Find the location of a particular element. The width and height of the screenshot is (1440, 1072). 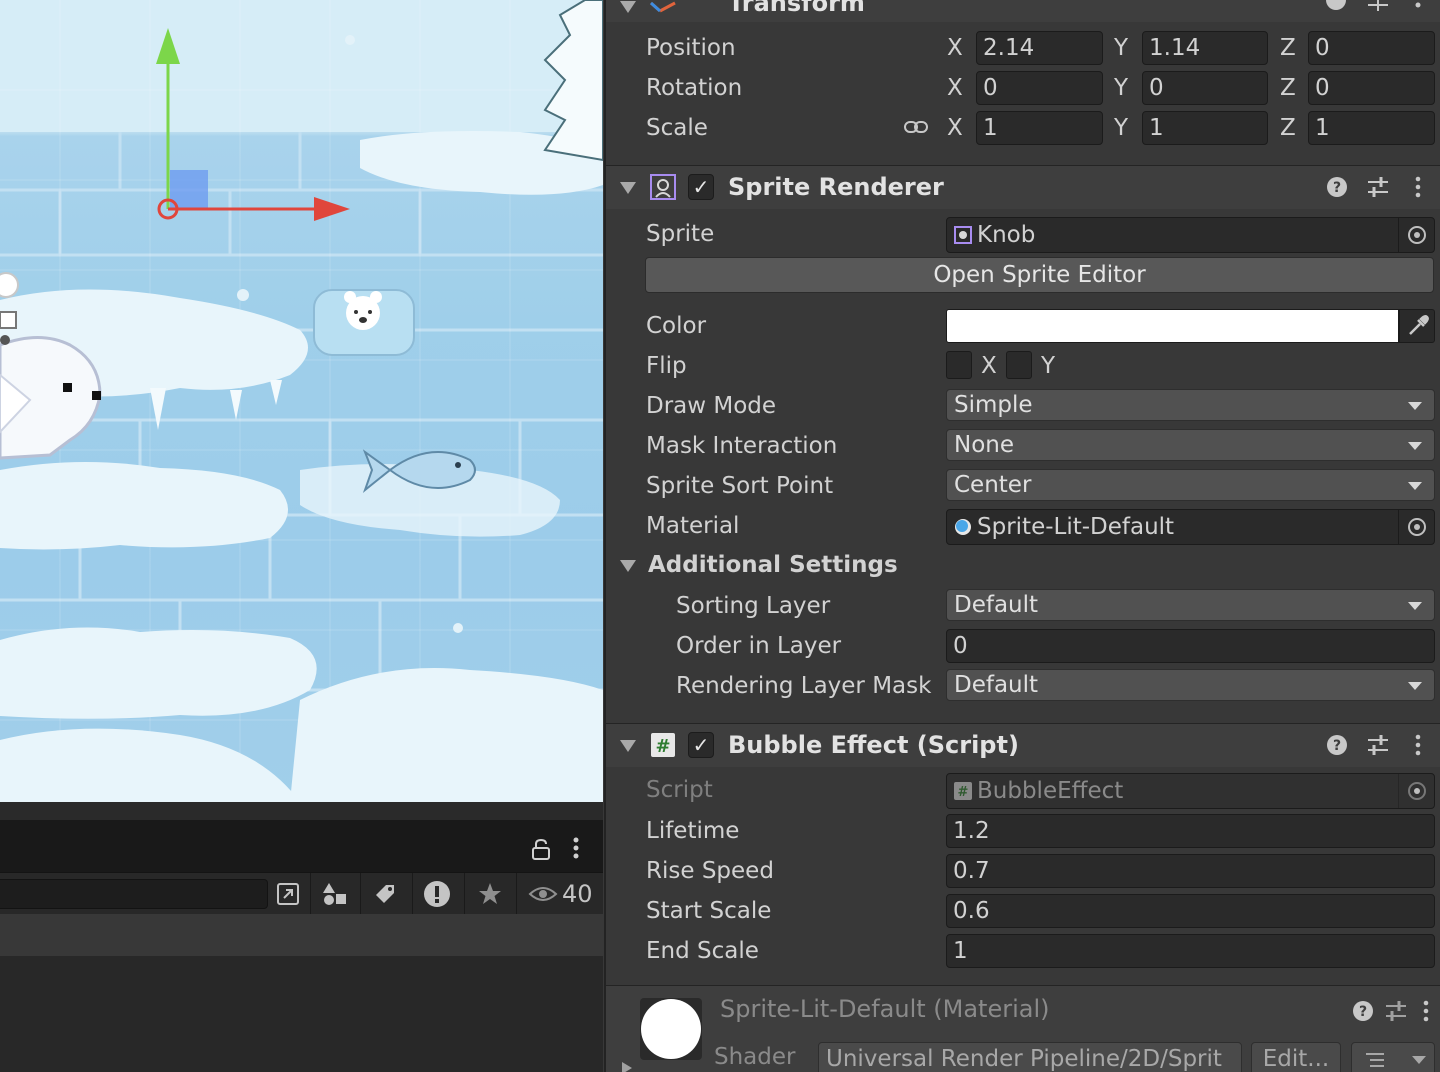

transform-header: Transform is located at coordinates (1023, 11).